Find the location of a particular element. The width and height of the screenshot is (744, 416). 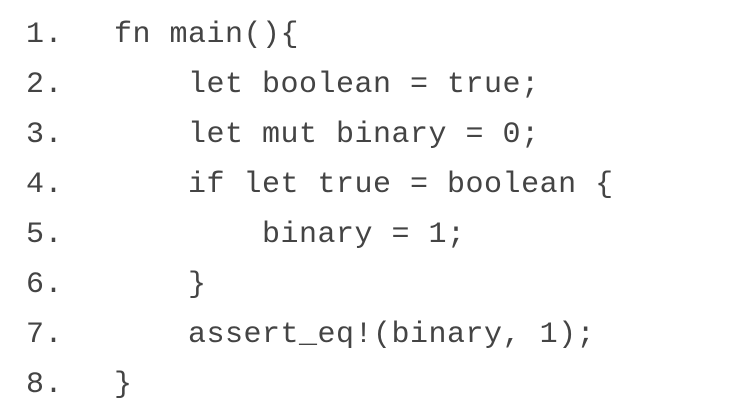

line-number: 6. is located at coordinates (45, 285).